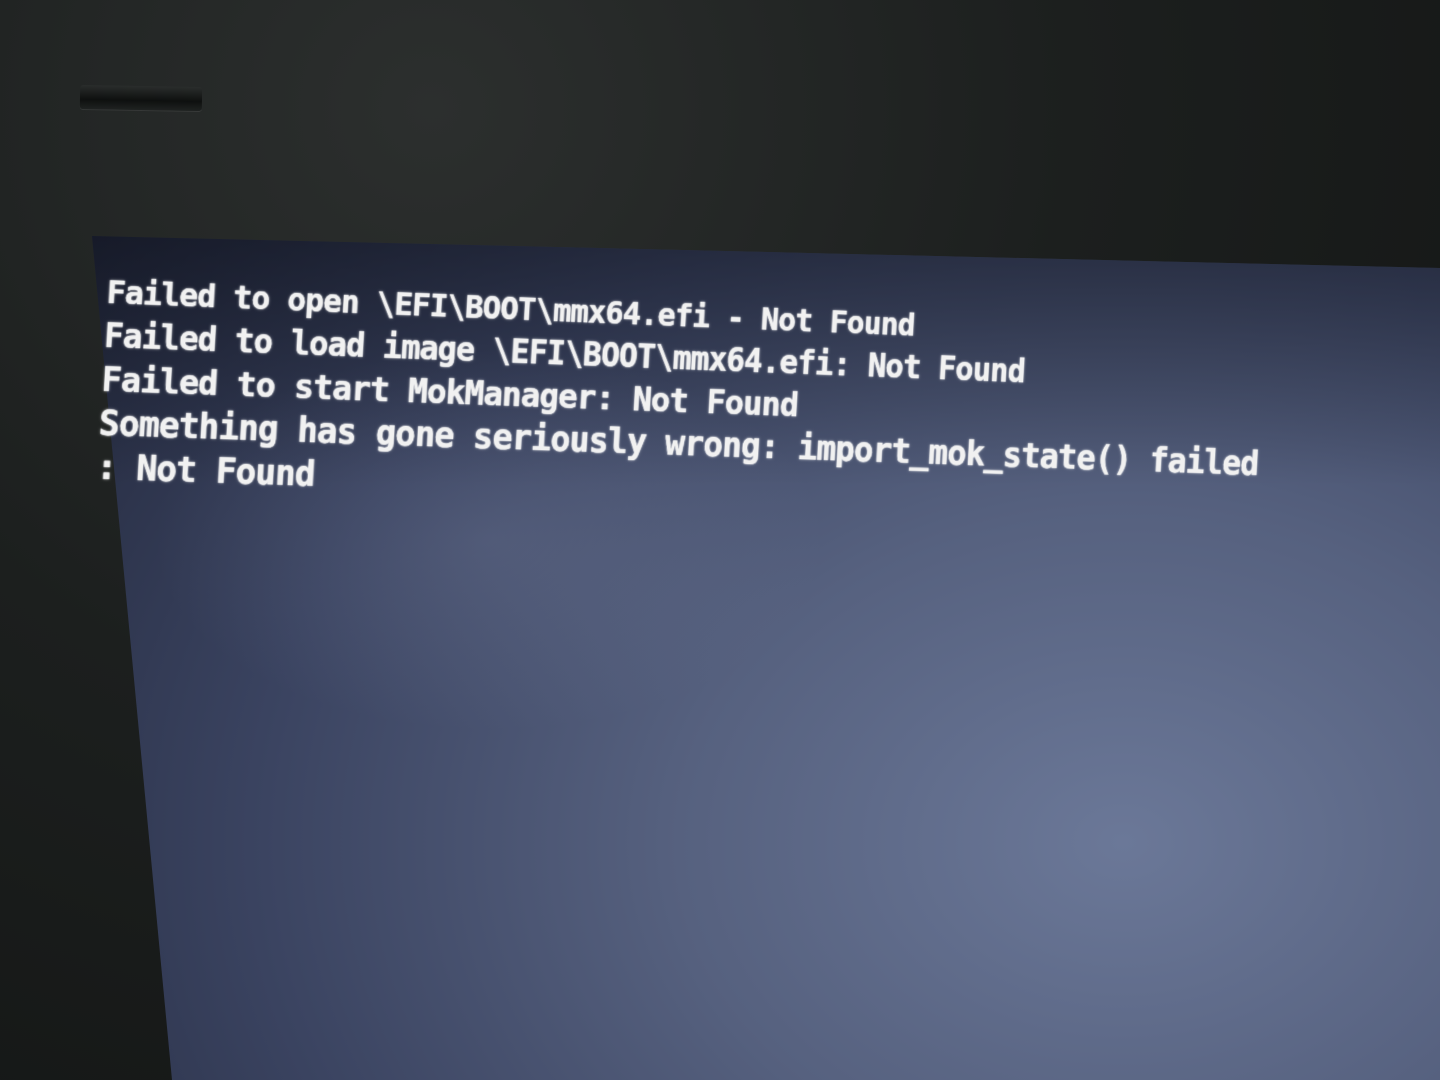  Describe the element at coordinates (141, 98) in the screenshot. I see `monitor-bezel-slot` at that location.